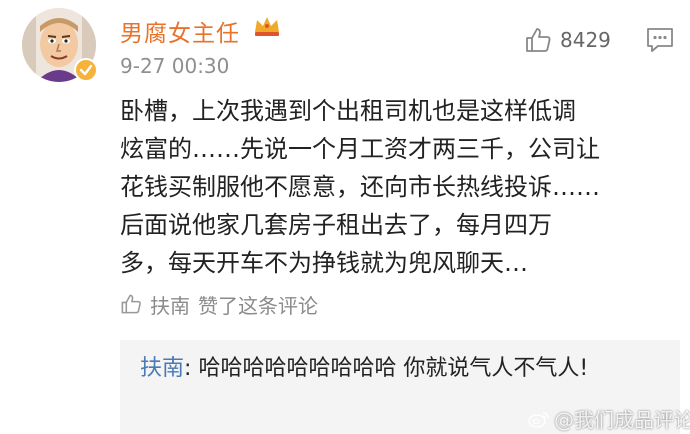 The height and width of the screenshot is (434, 690). What do you see at coordinates (622, 420) in the screenshot?
I see `watermark-text: @我们成品评论` at bounding box center [622, 420].